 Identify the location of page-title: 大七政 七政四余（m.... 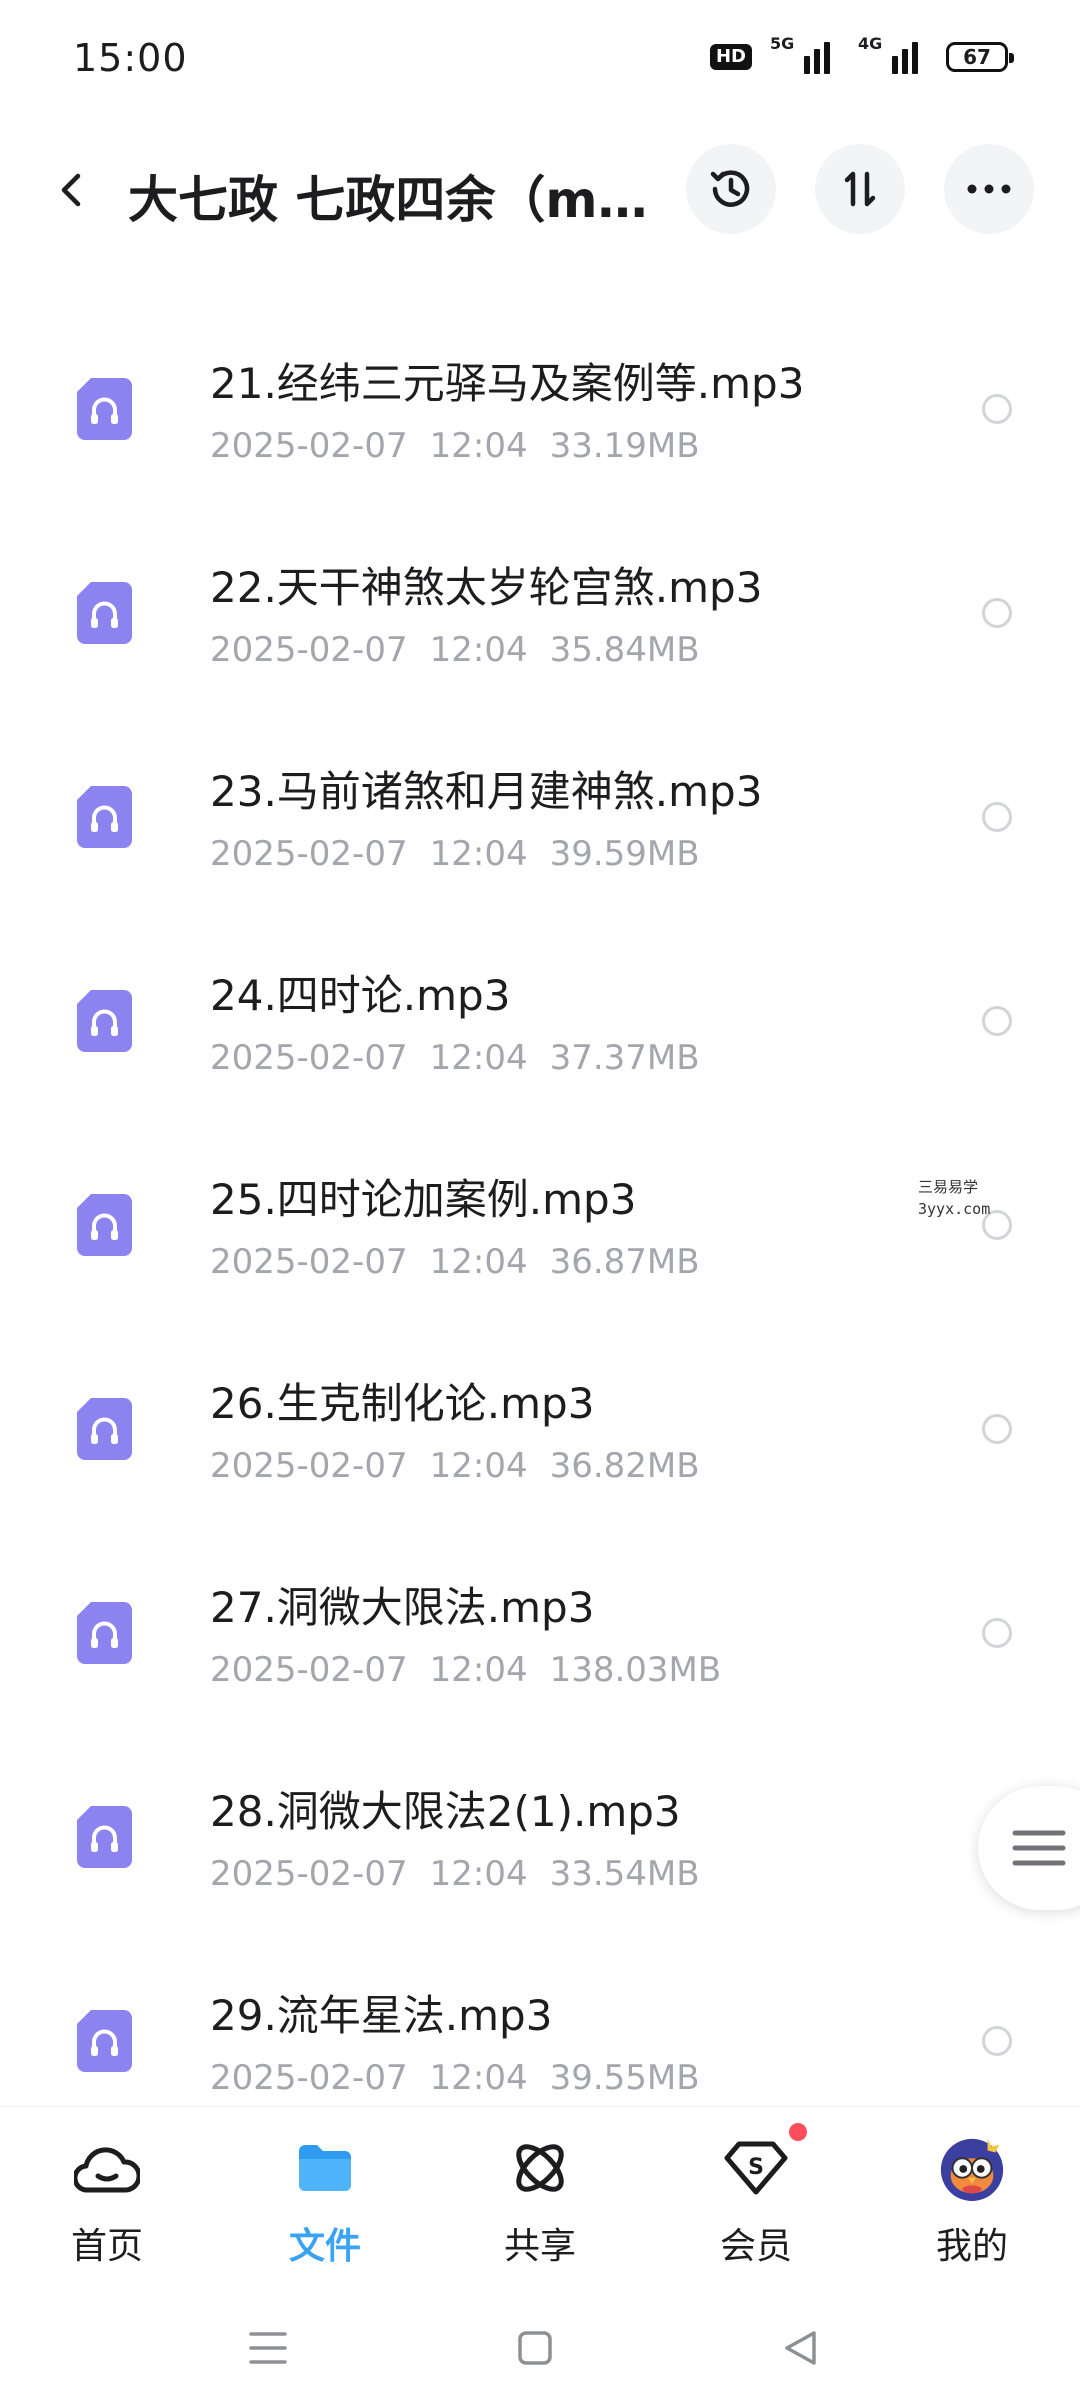
(388, 200).